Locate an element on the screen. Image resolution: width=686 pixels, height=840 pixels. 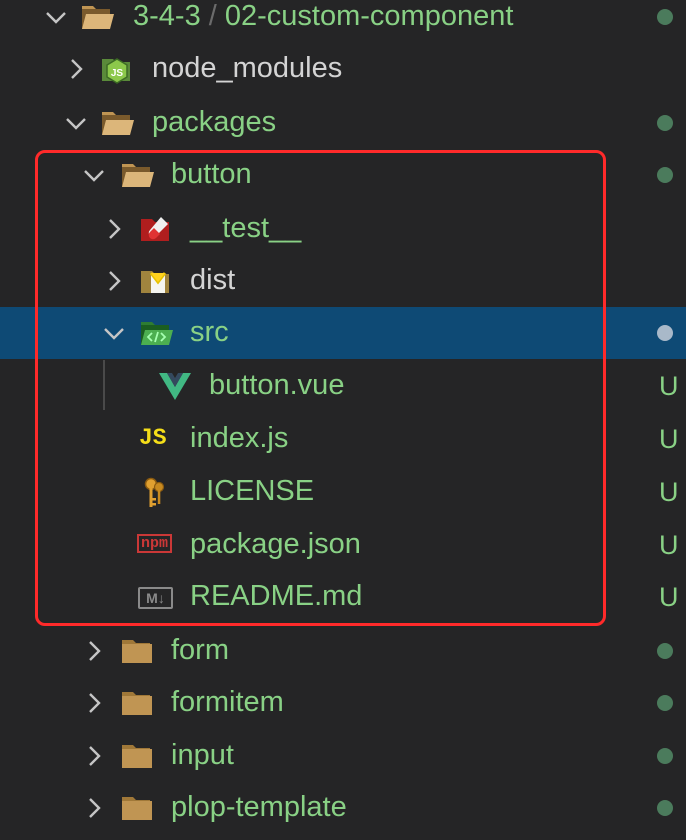
tree-item-label: plop-template is located at coordinates (259, 807).